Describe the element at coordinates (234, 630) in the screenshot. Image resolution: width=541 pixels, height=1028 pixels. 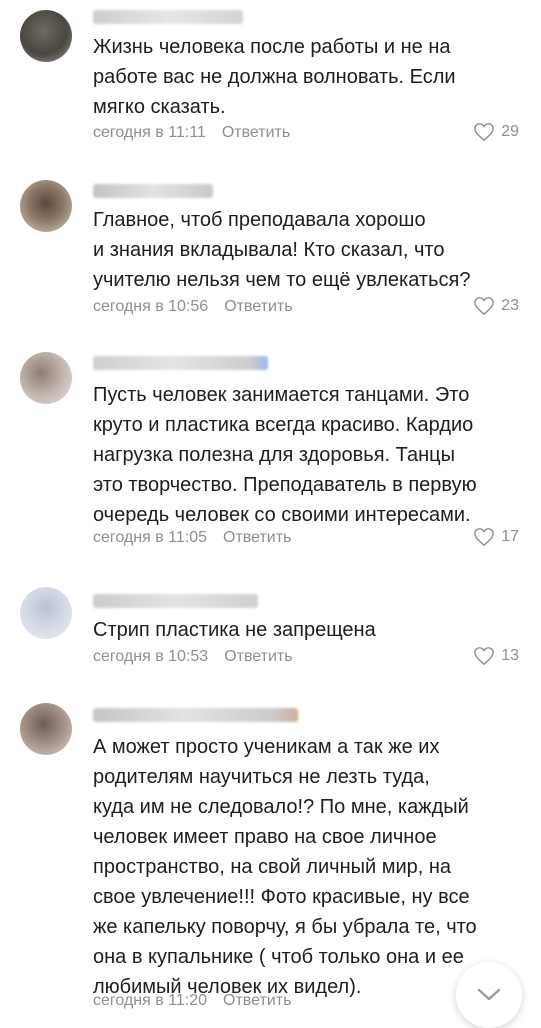
I see `comment-text: Стрип пластика не запрещена` at that location.